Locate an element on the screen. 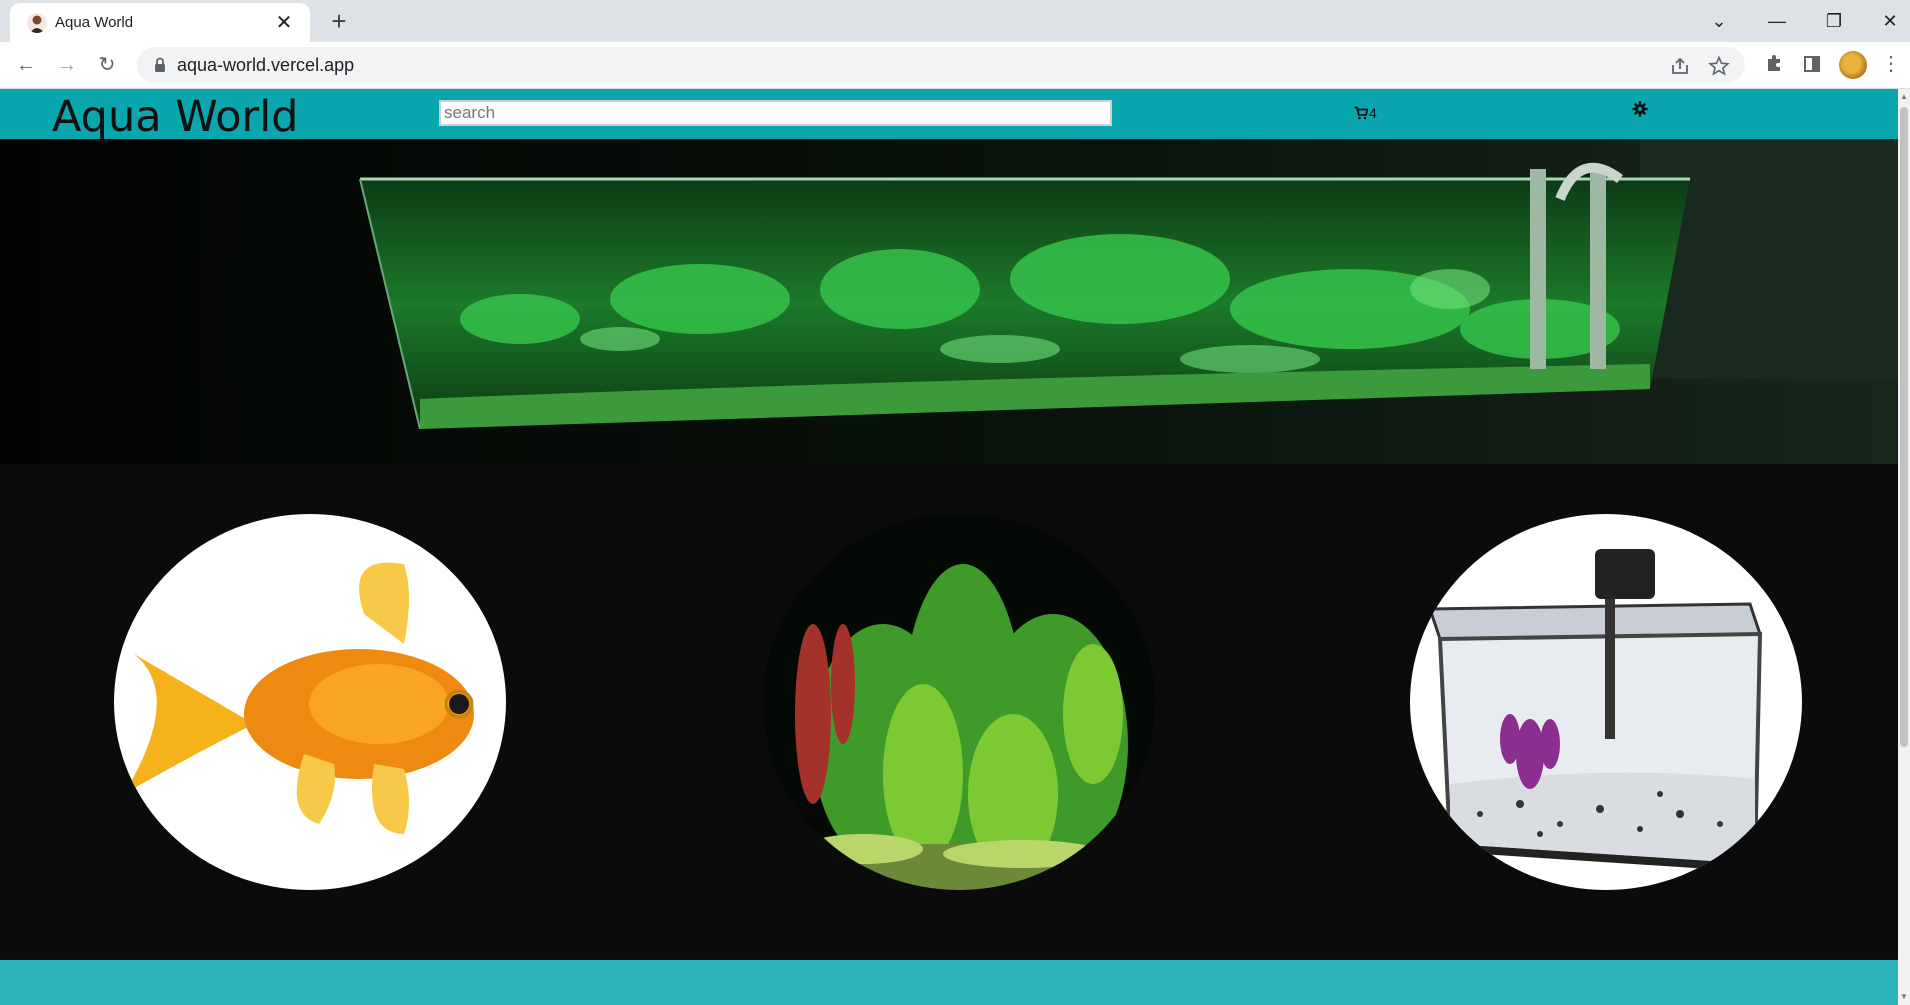 The image size is (1910, 1005). profile-avatar is located at coordinates (1853, 65).